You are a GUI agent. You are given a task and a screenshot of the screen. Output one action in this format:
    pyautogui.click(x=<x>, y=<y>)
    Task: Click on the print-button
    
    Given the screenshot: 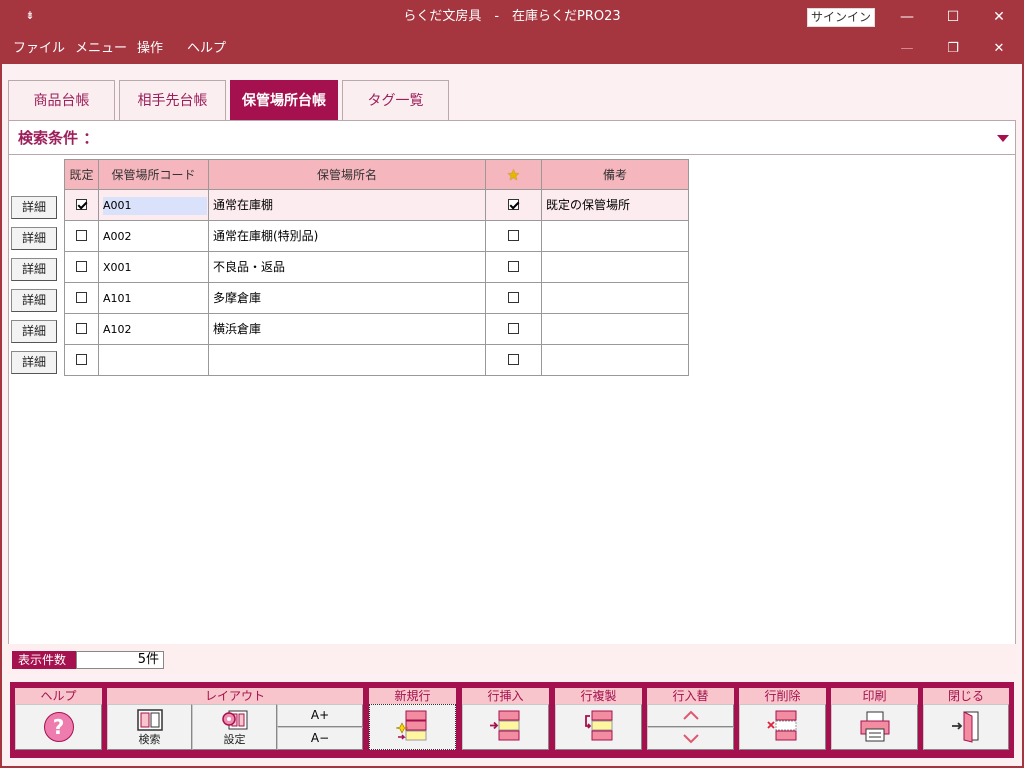 What is the action you would take?
    pyautogui.click(x=874, y=727)
    